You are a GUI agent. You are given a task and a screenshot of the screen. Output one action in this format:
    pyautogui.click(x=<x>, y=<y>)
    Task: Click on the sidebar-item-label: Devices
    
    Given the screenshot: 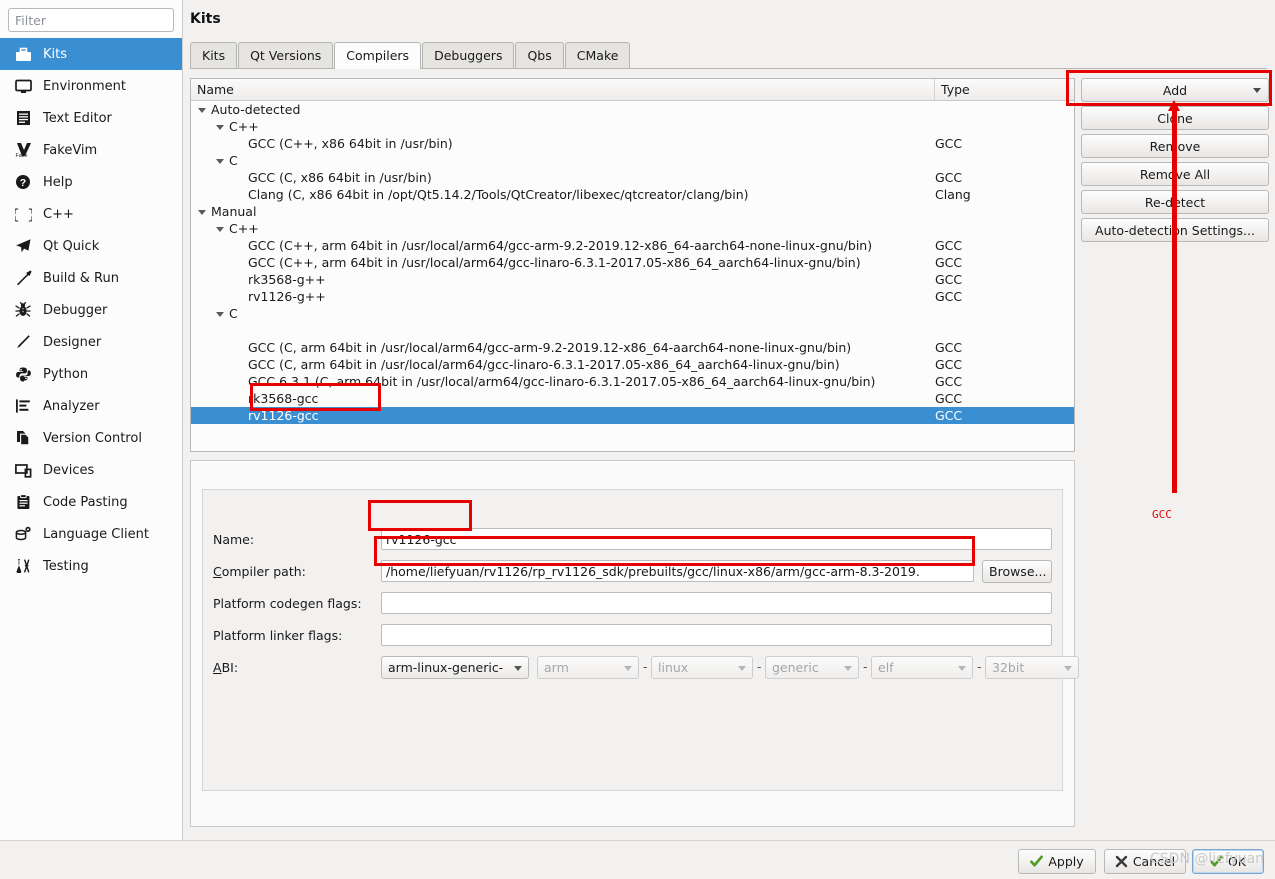 What is the action you would take?
    pyautogui.click(x=69, y=470)
    